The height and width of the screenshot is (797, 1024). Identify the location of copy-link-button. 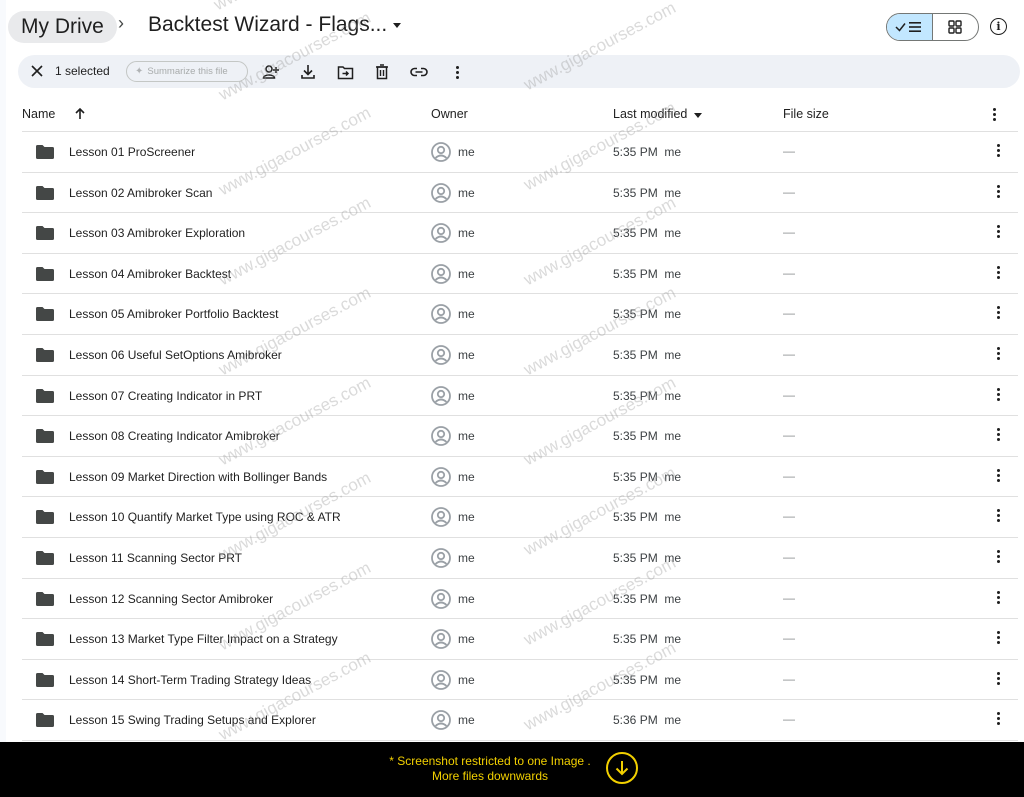
(419, 72).